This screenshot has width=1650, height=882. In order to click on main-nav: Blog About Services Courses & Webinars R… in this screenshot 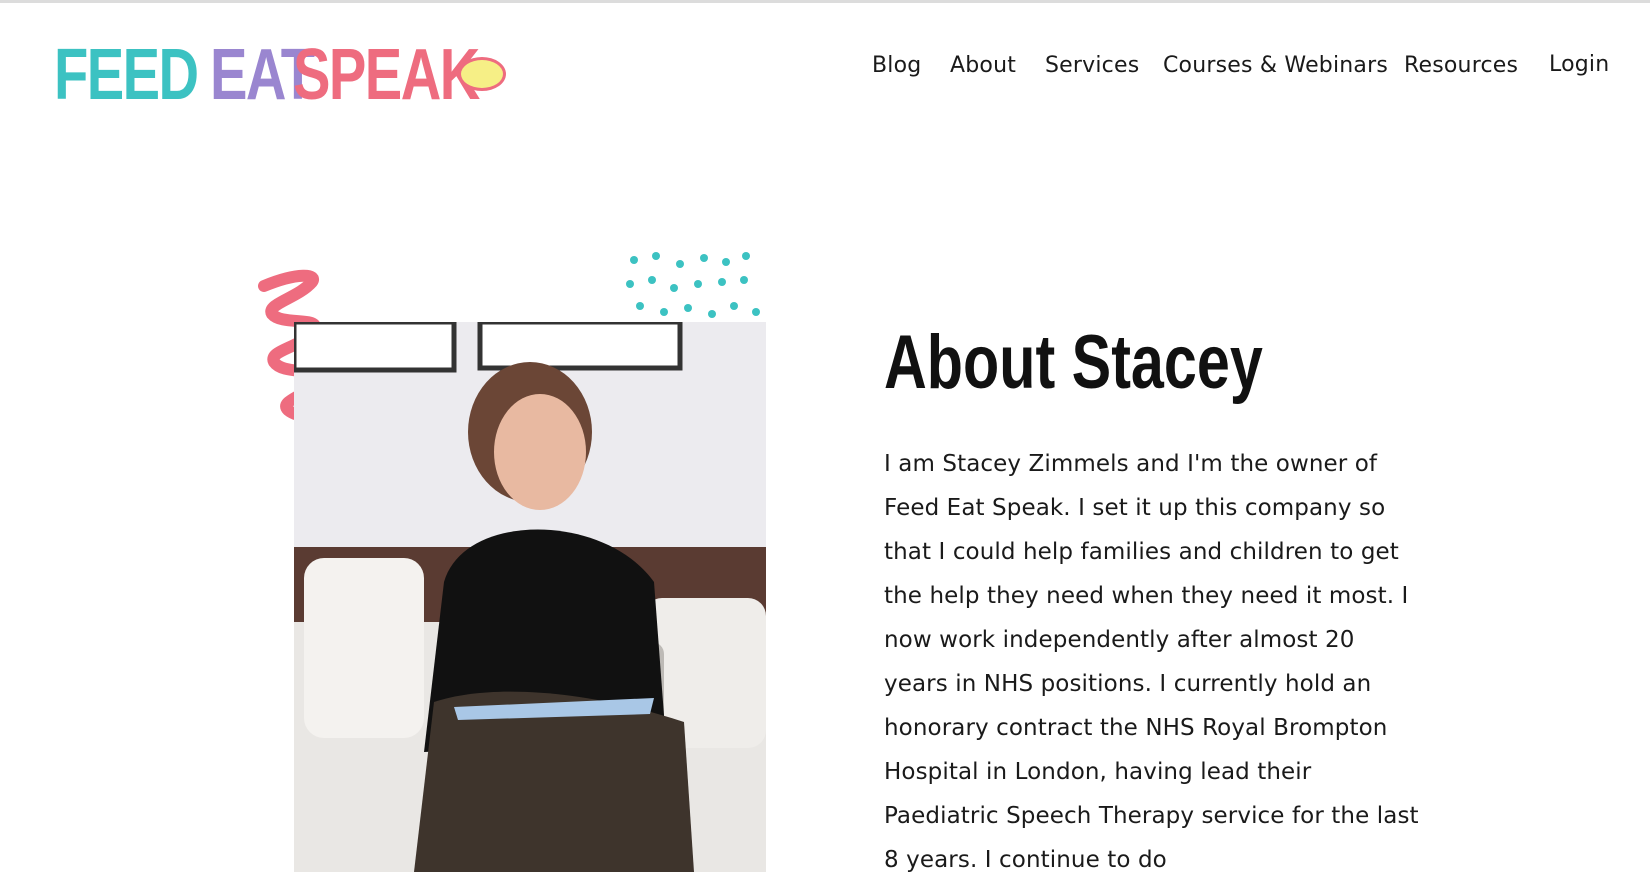, I will do `click(825, 72)`.